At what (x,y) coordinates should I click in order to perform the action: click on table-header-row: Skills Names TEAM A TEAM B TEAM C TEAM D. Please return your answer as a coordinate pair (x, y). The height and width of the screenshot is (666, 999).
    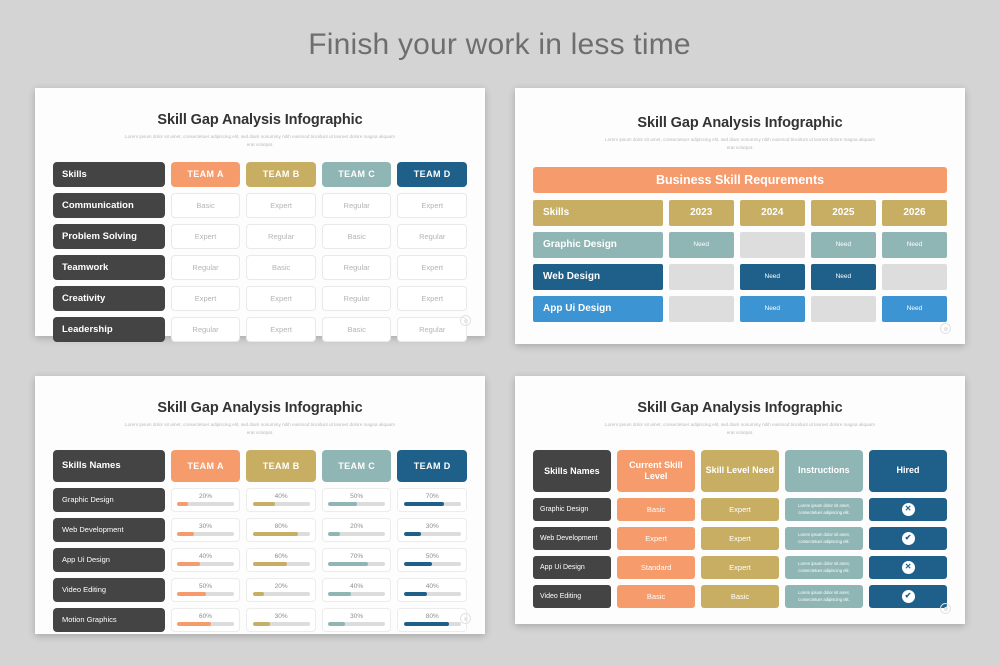
    Looking at the image, I should click on (260, 465).